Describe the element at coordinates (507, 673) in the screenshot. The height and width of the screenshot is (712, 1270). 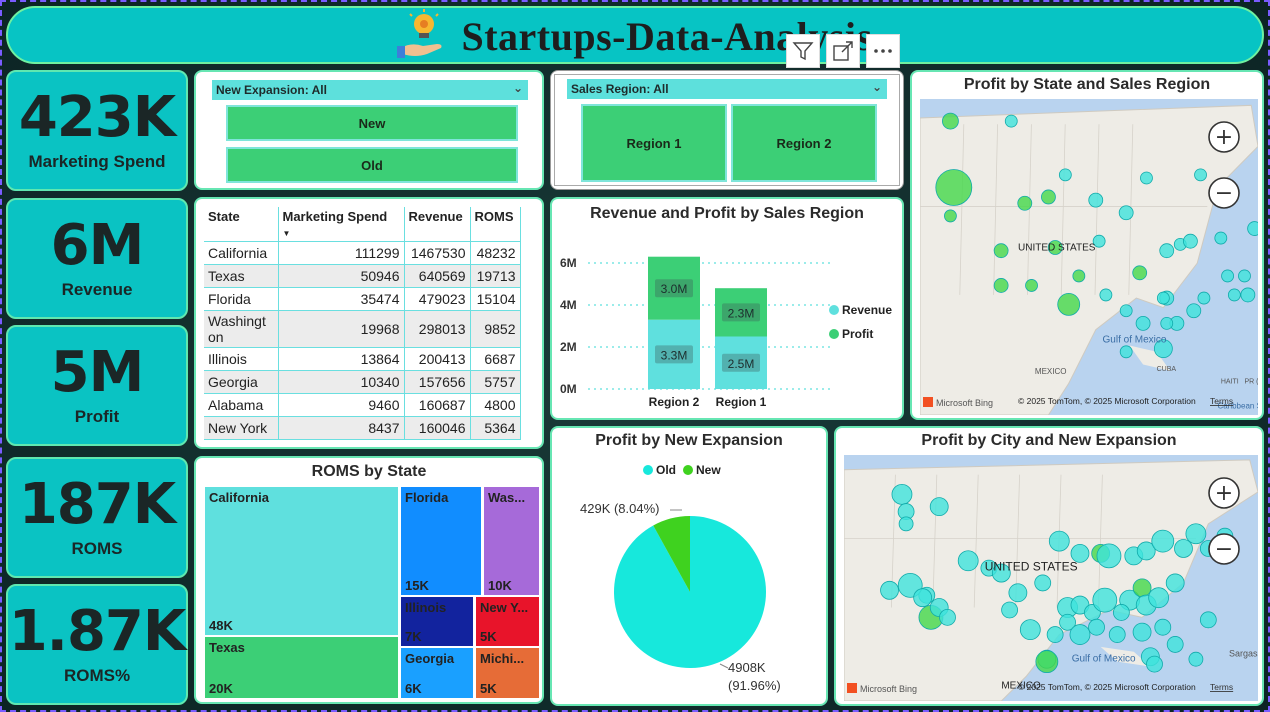
I see `treemap-cell: Michi... 5K` at that location.